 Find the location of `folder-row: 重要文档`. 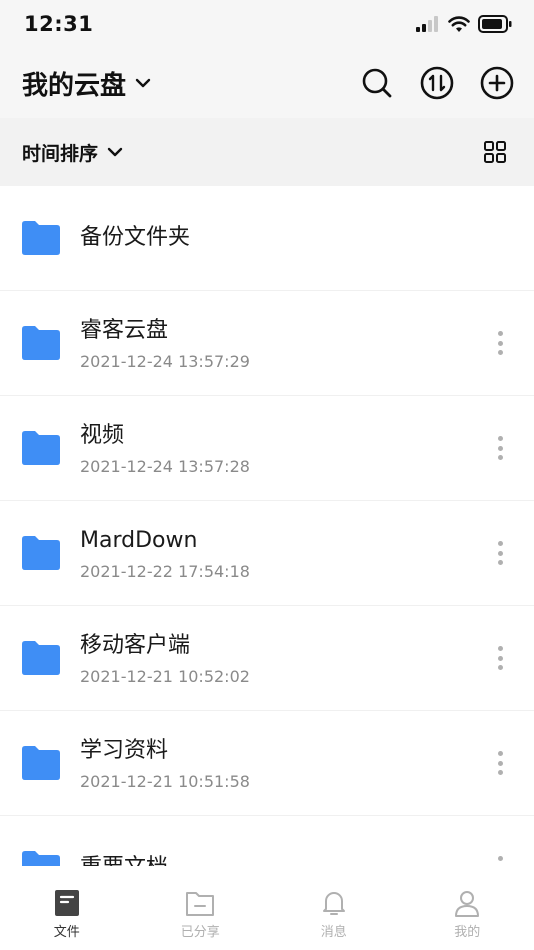

folder-row: 重要文档 is located at coordinates (267, 841).